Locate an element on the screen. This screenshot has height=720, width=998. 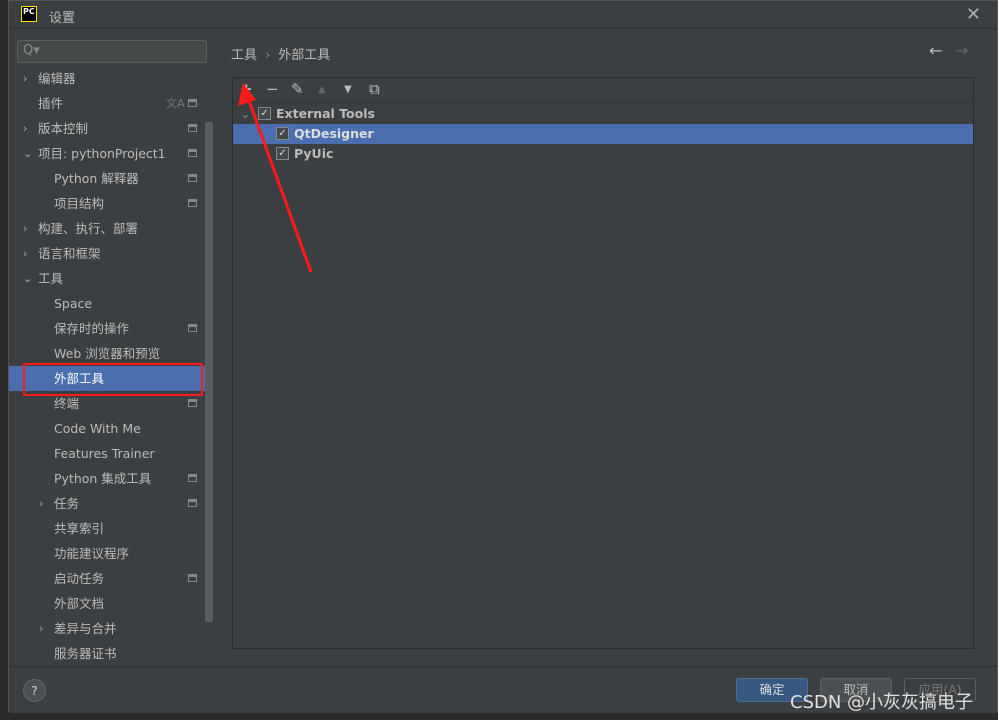
annotation-arrow is located at coordinates (275, 178).